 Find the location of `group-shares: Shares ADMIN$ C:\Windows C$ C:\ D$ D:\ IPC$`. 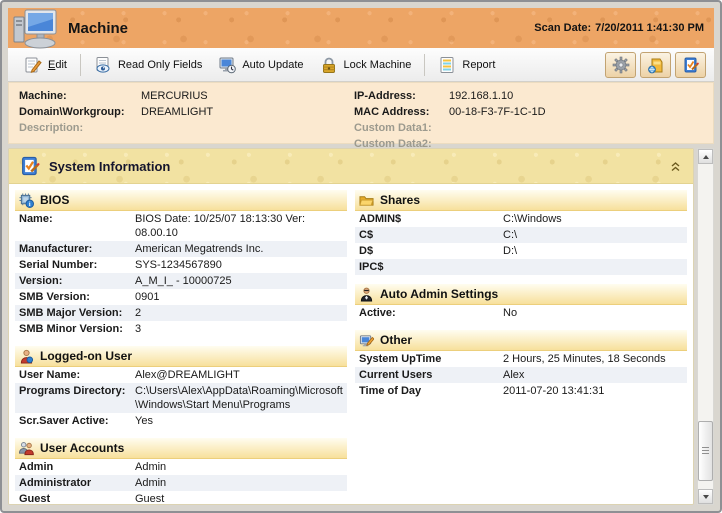

group-shares: Shares ADMIN$ C:\Windows C$ C:\ D$ D:\ IPC$ is located at coordinates (521, 232).